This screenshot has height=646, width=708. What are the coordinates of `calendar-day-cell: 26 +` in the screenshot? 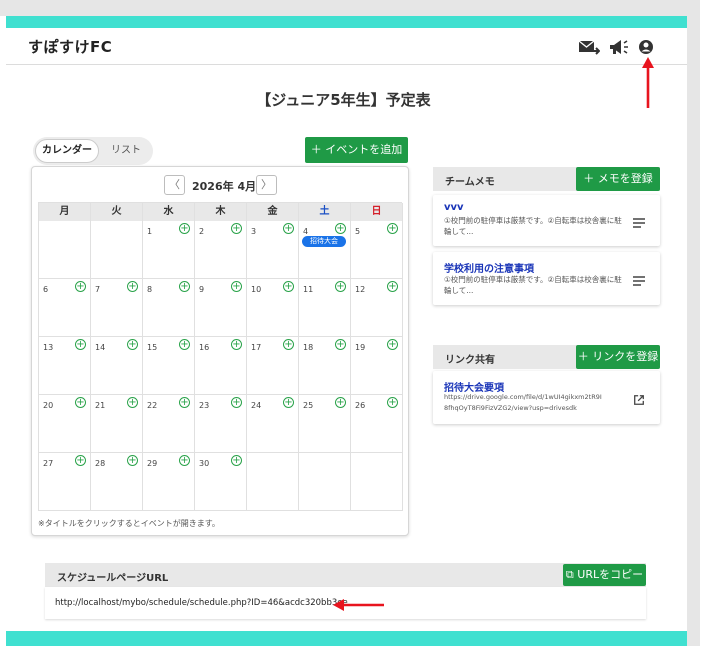 It's located at (377, 424).